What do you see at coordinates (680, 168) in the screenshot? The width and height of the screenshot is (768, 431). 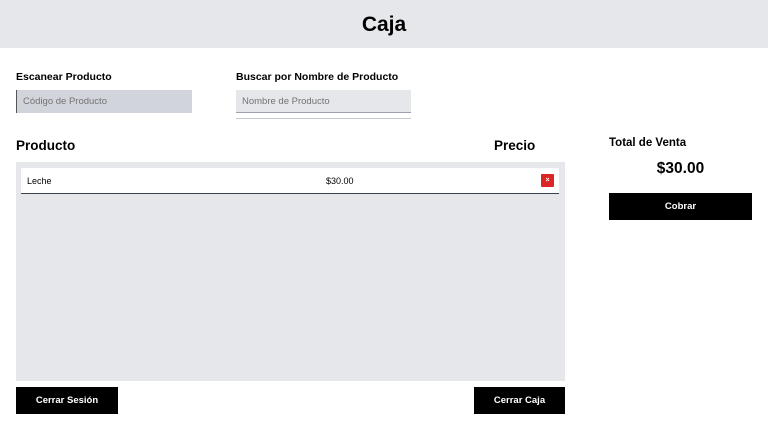 I see `total-value: $30.00` at bounding box center [680, 168].